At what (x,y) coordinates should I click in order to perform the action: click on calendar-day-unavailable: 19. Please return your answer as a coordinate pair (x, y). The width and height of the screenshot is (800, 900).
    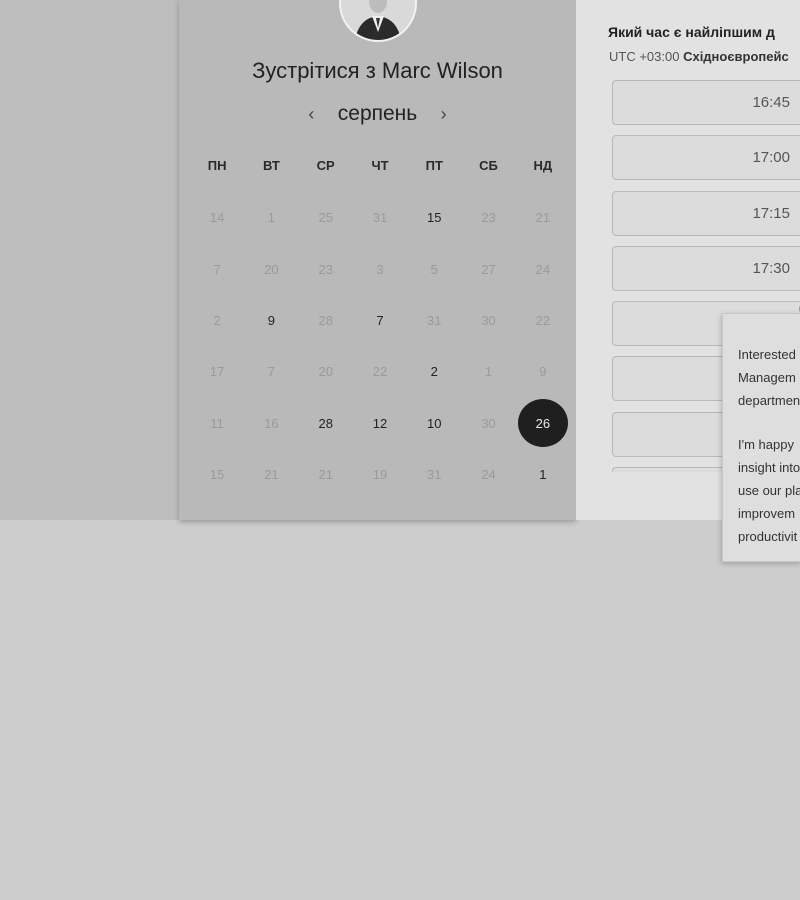
    Looking at the image, I should click on (380, 475).